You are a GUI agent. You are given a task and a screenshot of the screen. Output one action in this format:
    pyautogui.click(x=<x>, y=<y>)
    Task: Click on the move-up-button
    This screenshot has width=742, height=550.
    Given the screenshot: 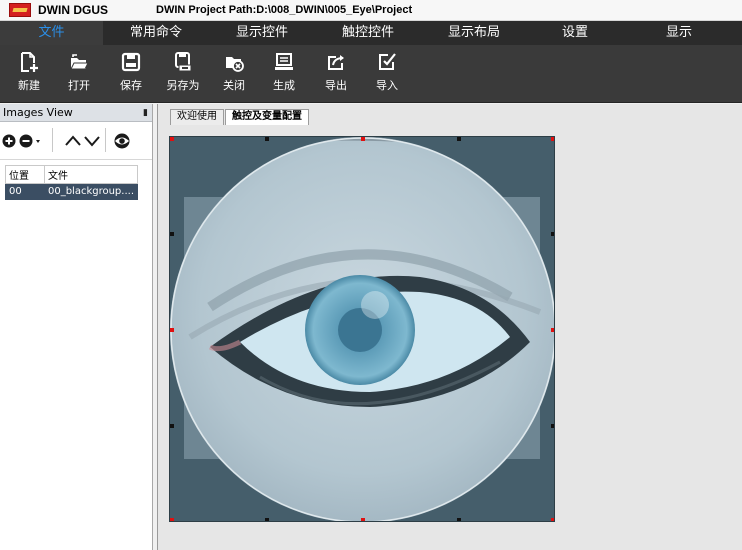 What is the action you would take?
    pyautogui.click(x=73, y=141)
    